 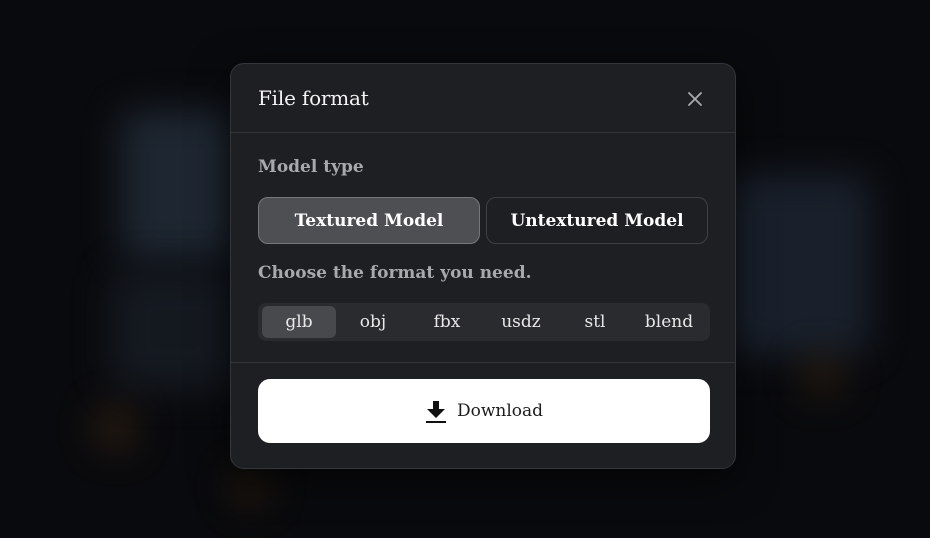 I want to click on close-button, so click(x=695, y=99).